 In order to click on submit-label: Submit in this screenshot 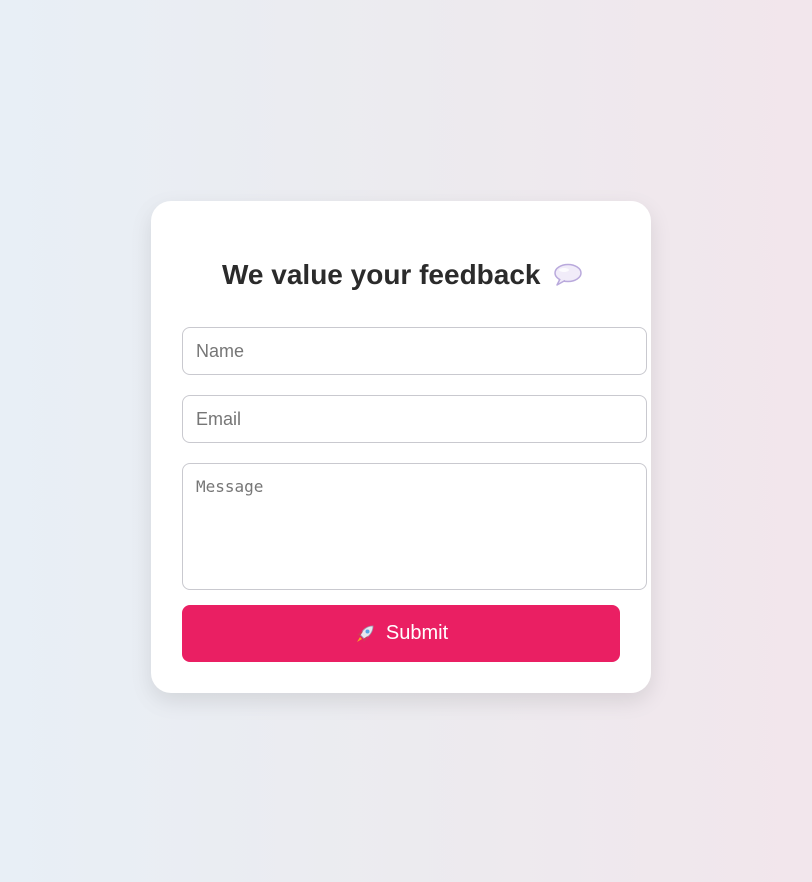, I will do `click(417, 633)`.